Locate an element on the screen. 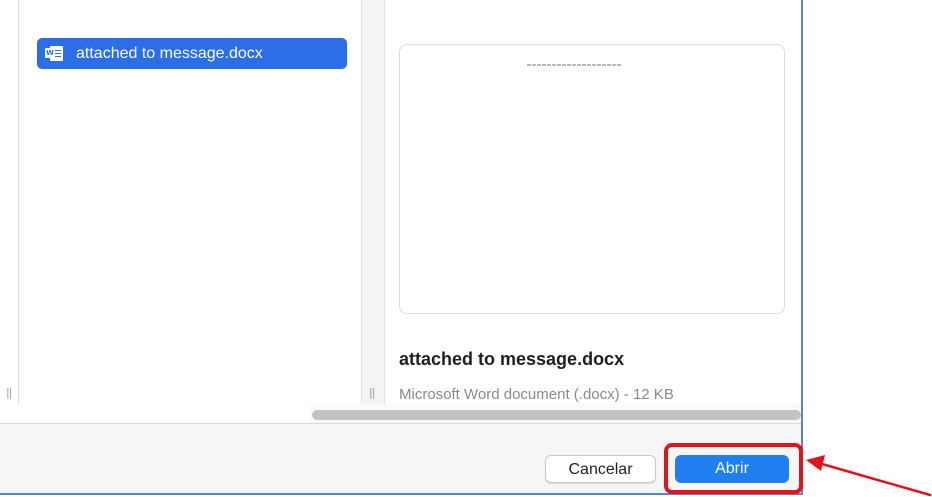  file-name-label: attached to message.docx is located at coordinates (169, 53).